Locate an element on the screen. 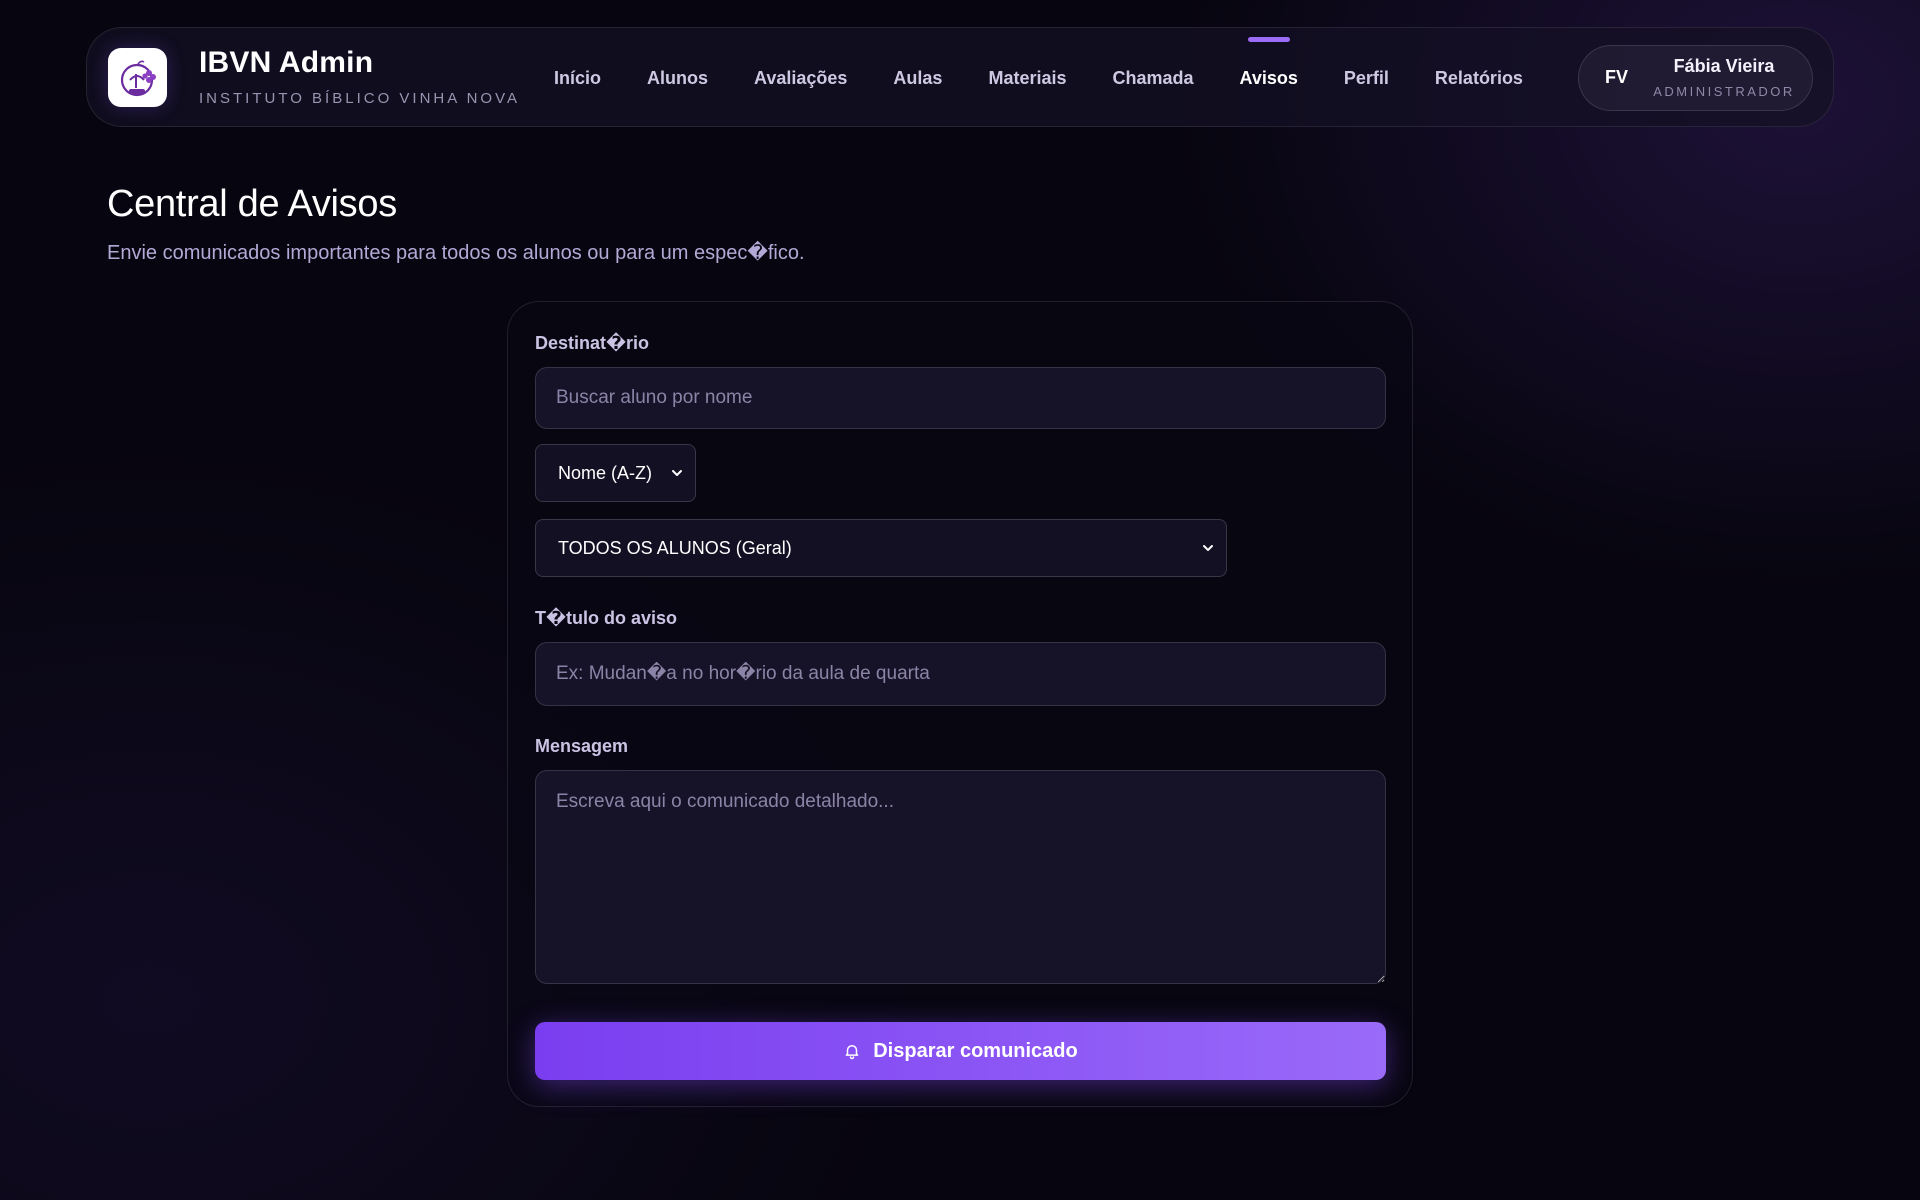  nav-item-avaliacoes: Avaliações is located at coordinates (800, 78).